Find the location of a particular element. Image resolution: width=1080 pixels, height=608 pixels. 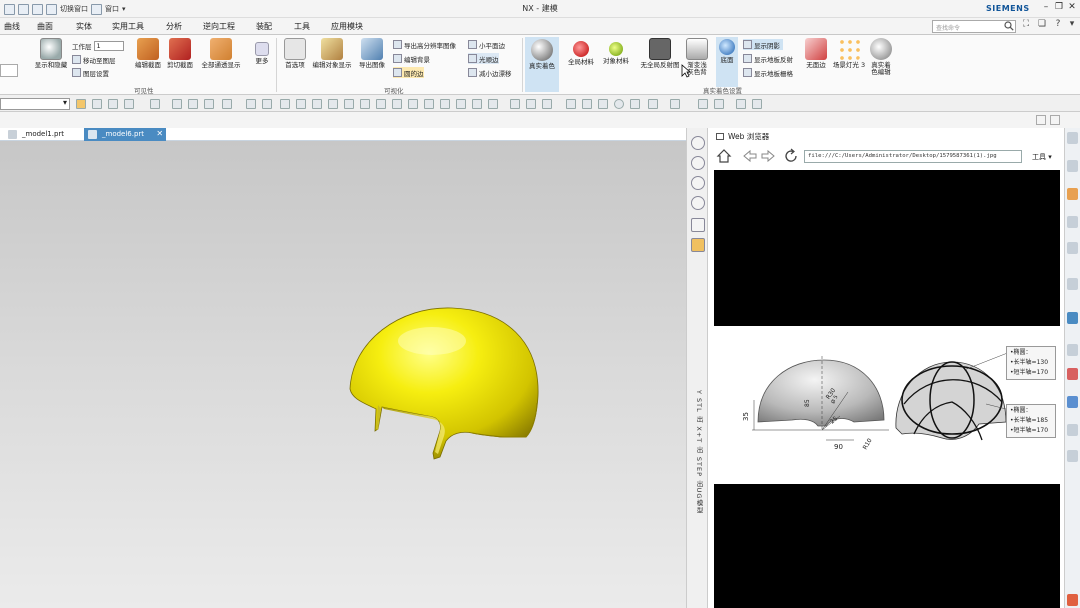

layer-icon is located at coordinates (177, 104).